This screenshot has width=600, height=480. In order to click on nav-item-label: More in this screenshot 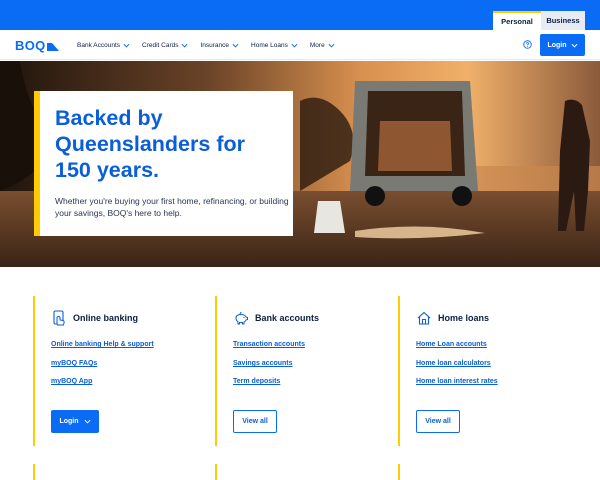, I will do `click(317, 45)`.